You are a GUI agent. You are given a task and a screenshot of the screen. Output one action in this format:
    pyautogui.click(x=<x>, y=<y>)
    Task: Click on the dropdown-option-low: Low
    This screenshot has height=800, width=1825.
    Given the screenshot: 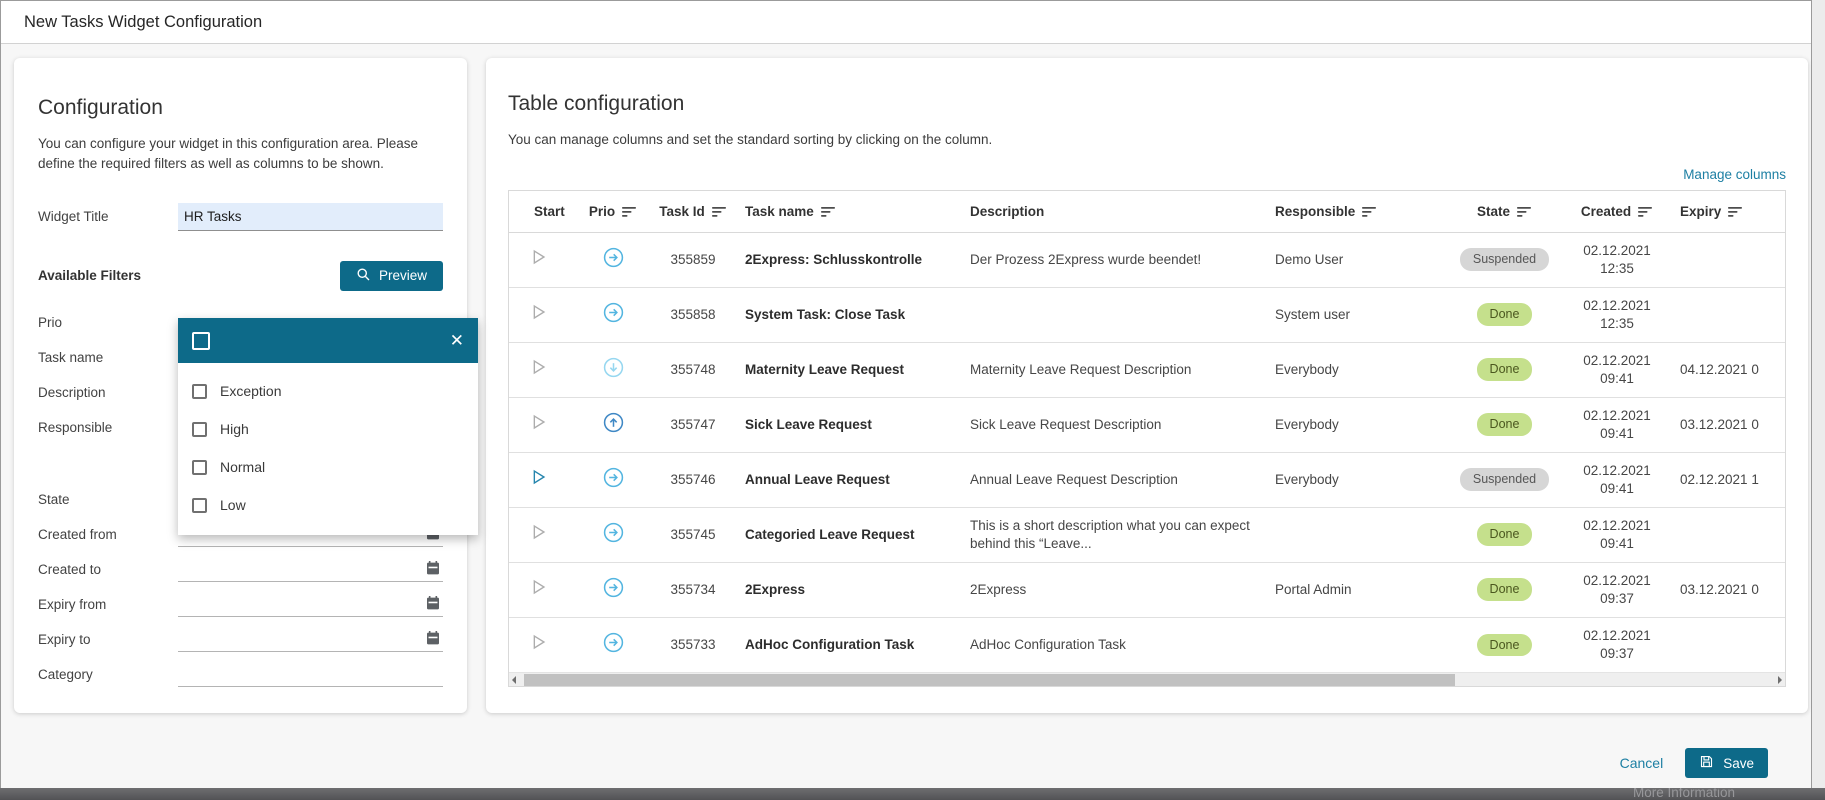 What is the action you would take?
    pyautogui.click(x=328, y=505)
    